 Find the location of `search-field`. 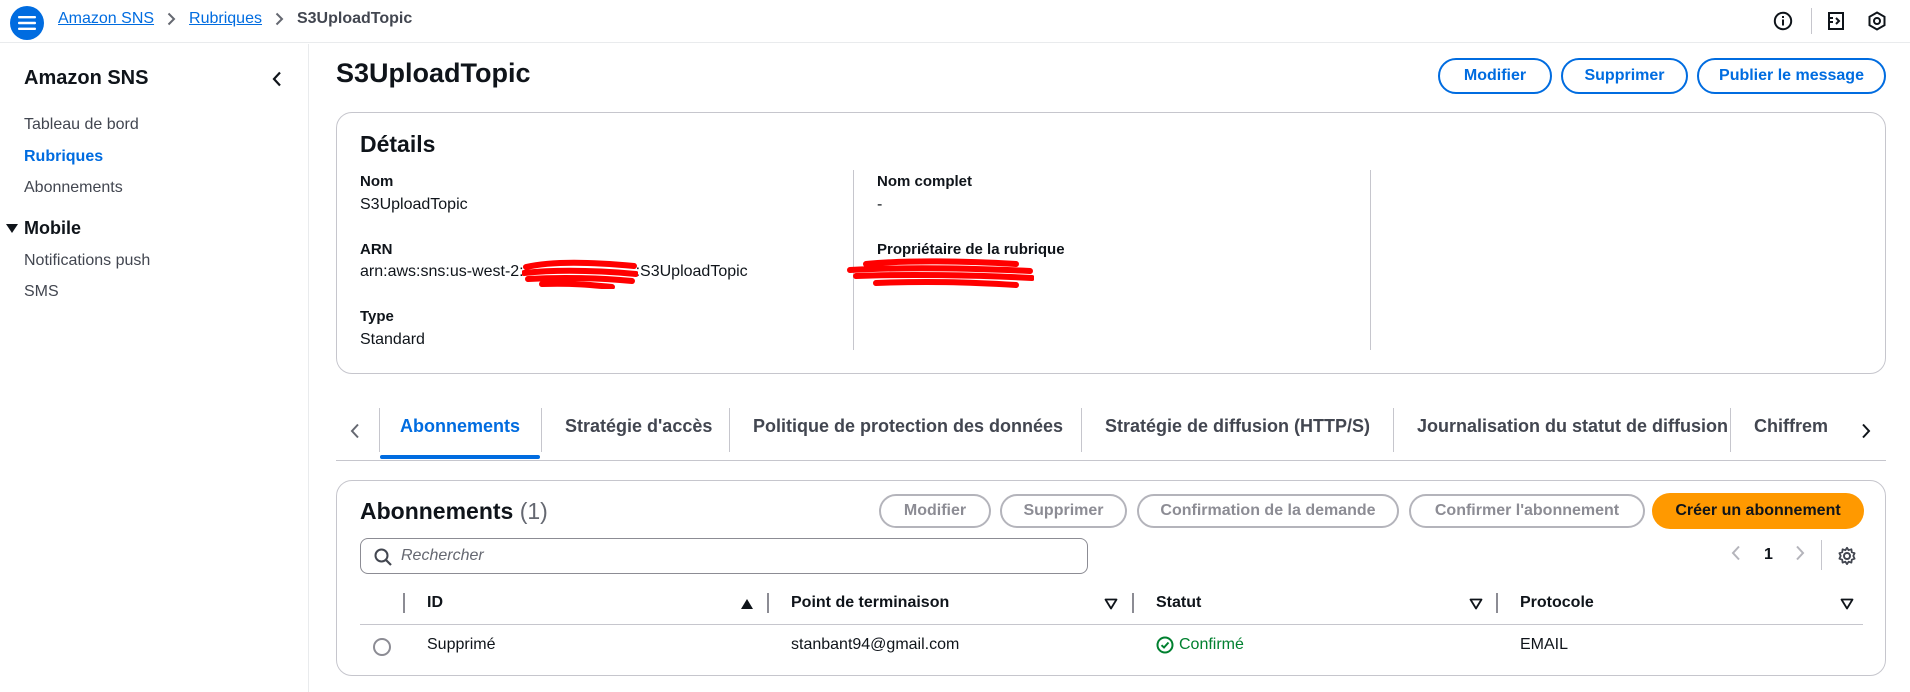

search-field is located at coordinates (724, 556).